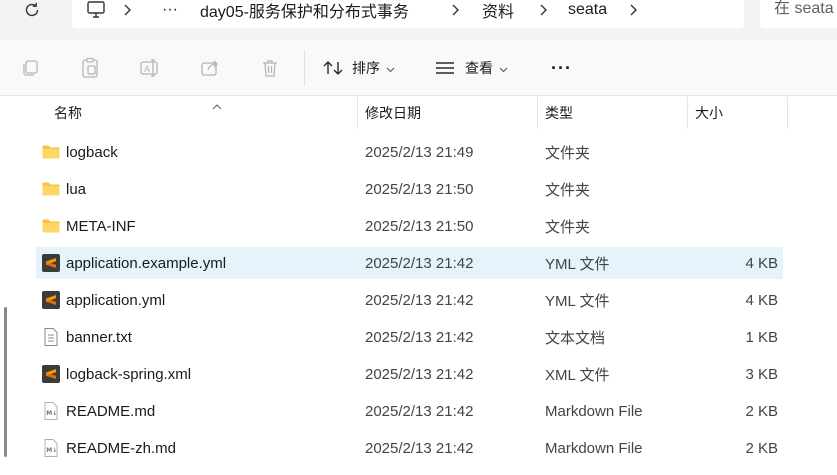 The width and height of the screenshot is (837, 475). I want to click on file-name: META-INF, so click(101, 226).